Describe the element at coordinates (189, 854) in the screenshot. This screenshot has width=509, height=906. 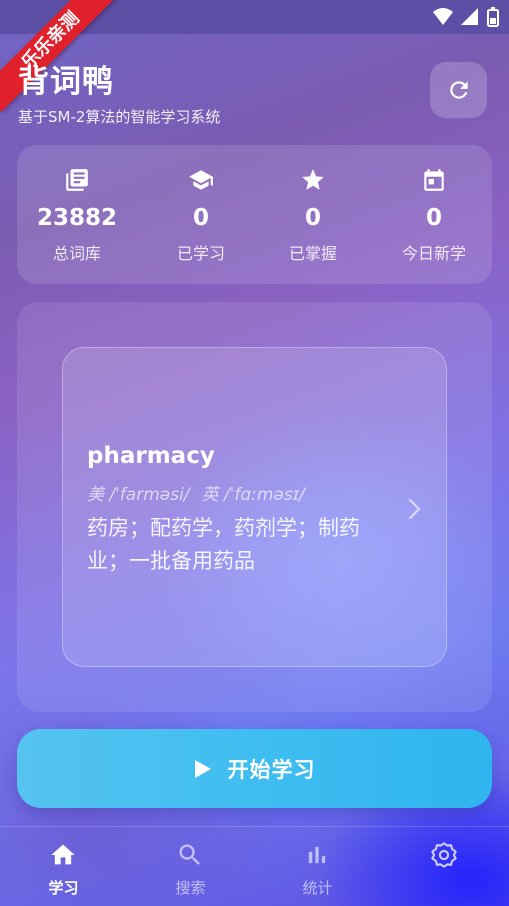
I see `search-icon` at that location.